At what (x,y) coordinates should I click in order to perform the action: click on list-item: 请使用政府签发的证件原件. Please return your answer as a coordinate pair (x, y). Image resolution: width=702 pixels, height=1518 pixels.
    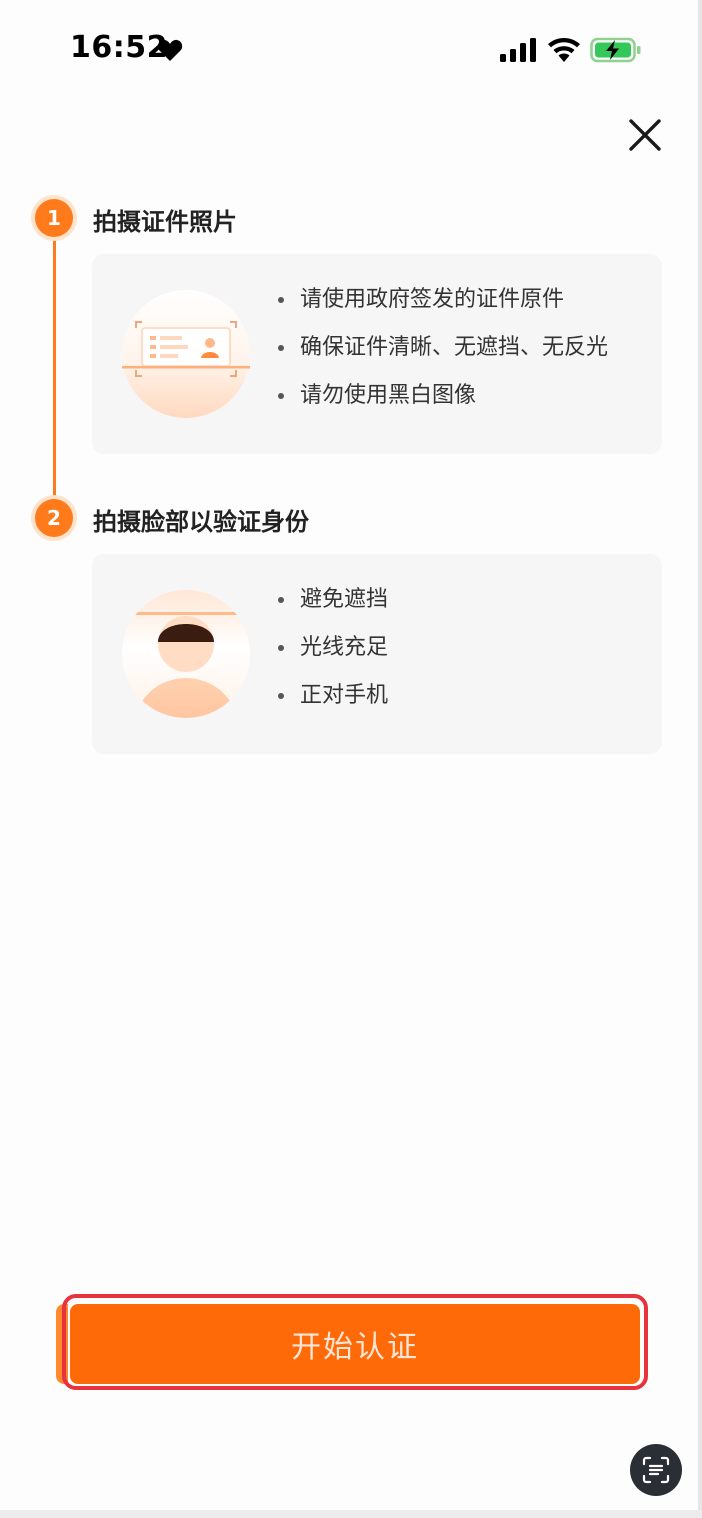
    Looking at the image, I should click on (441, 300).